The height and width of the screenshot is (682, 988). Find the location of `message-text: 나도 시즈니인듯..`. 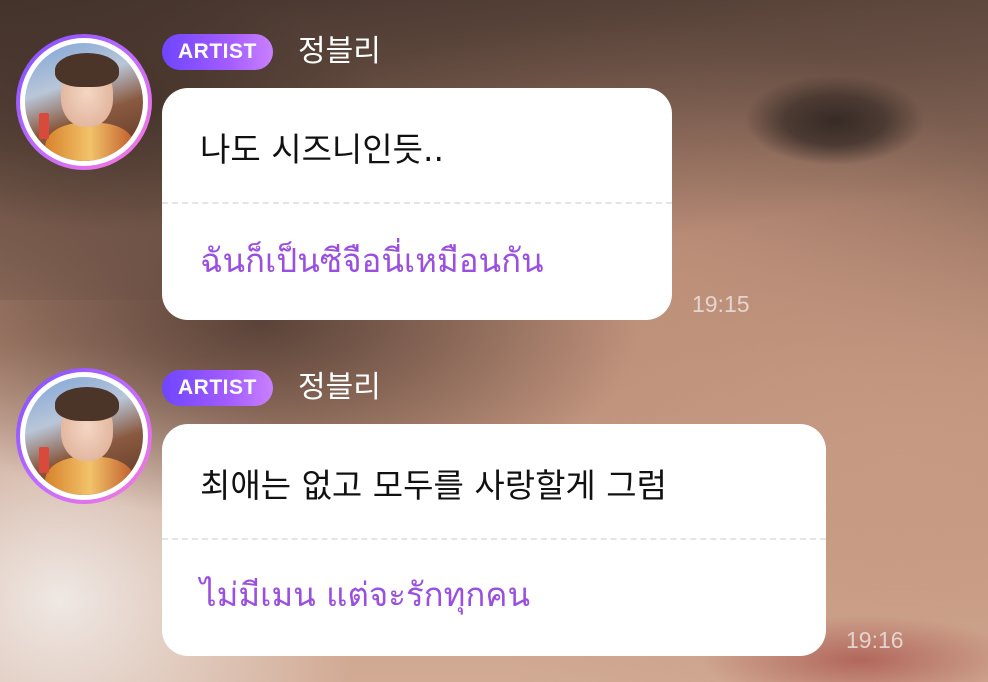

message-text: 나도 시즈니인듯.. is located at coordinates (322, 149).